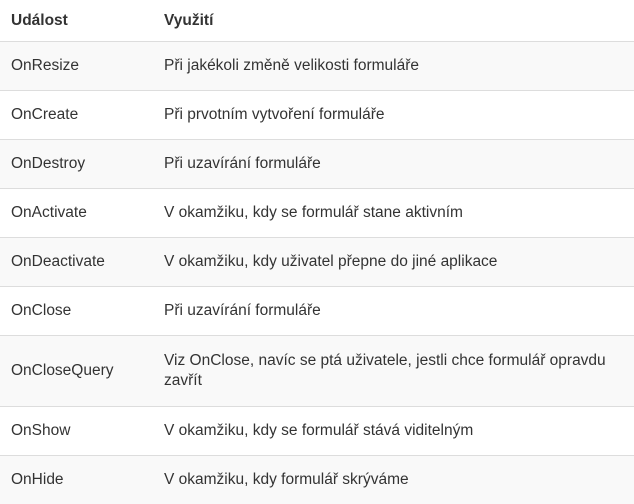 The height and width of the screenshot is (504, 634). Describe the element at coordinates (76, 164) in the screenshot. I see `event-name-cell: OnDestroy` at that location.